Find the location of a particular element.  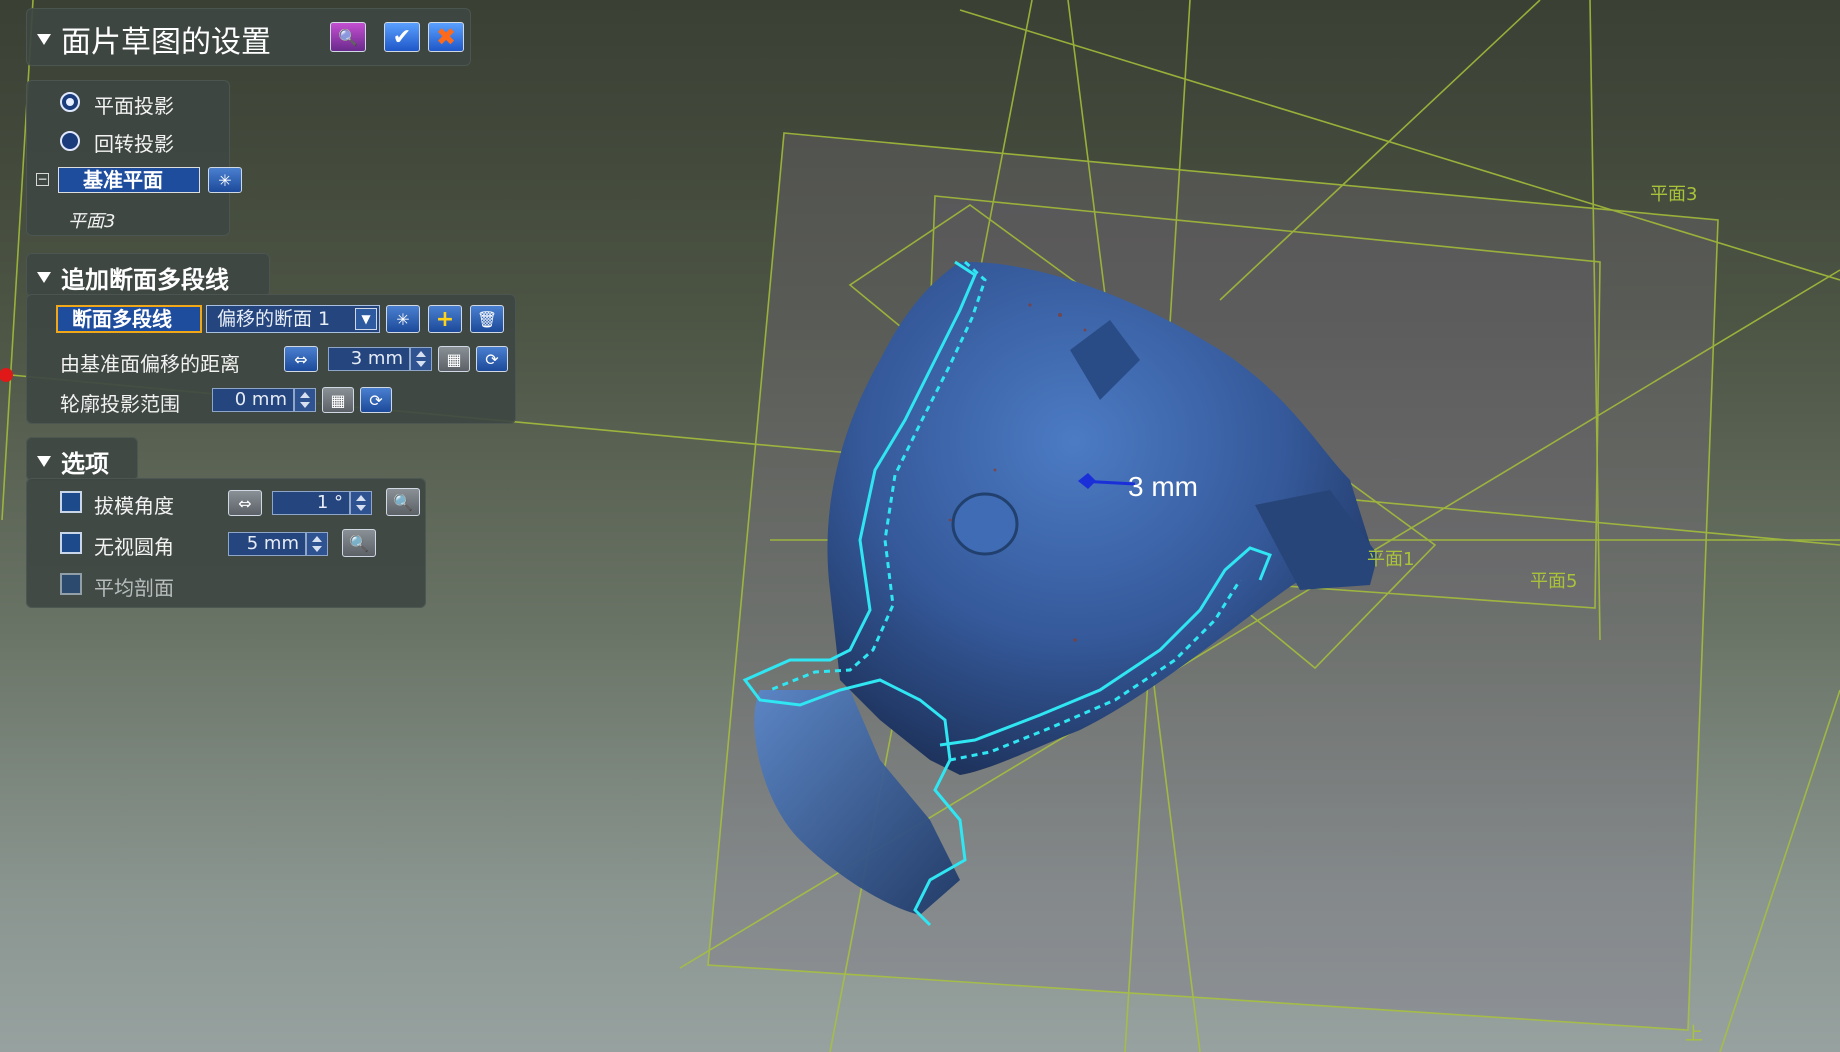

ignore-fillet-label: 无视圆角 is located at coordinates (134, 547).